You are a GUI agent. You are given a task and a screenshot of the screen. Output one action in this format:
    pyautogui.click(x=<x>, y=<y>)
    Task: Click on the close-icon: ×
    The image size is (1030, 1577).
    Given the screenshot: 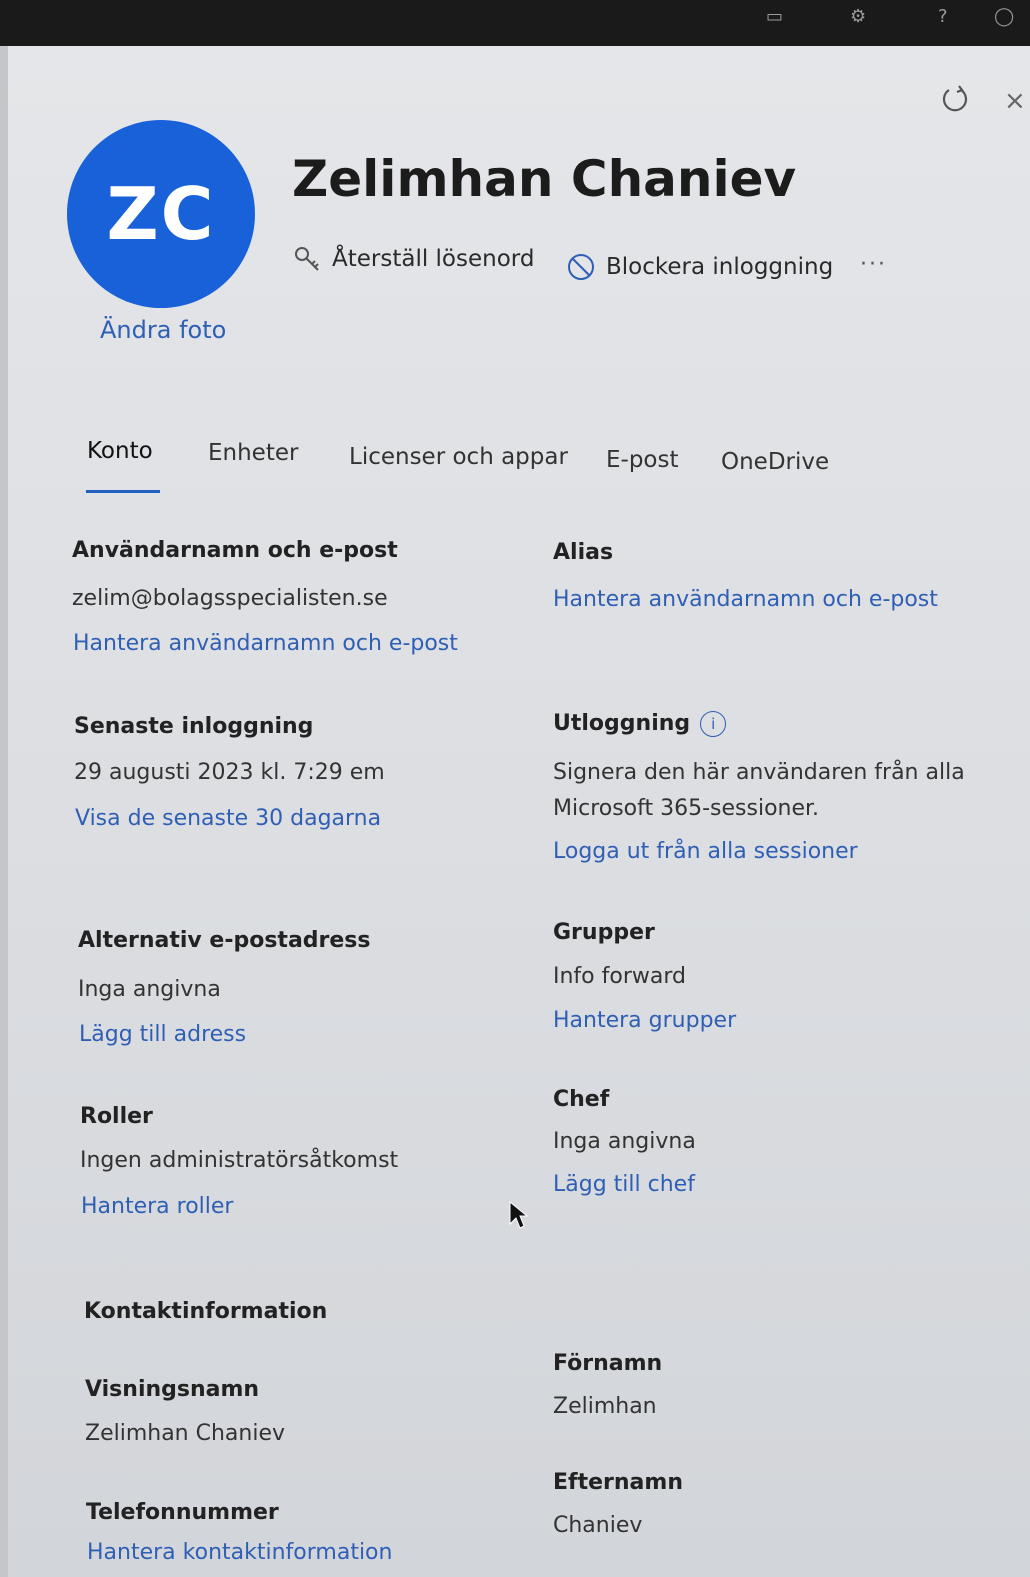 What is the action you would take?
    pyautogui.click(x=1015, y=101)
    